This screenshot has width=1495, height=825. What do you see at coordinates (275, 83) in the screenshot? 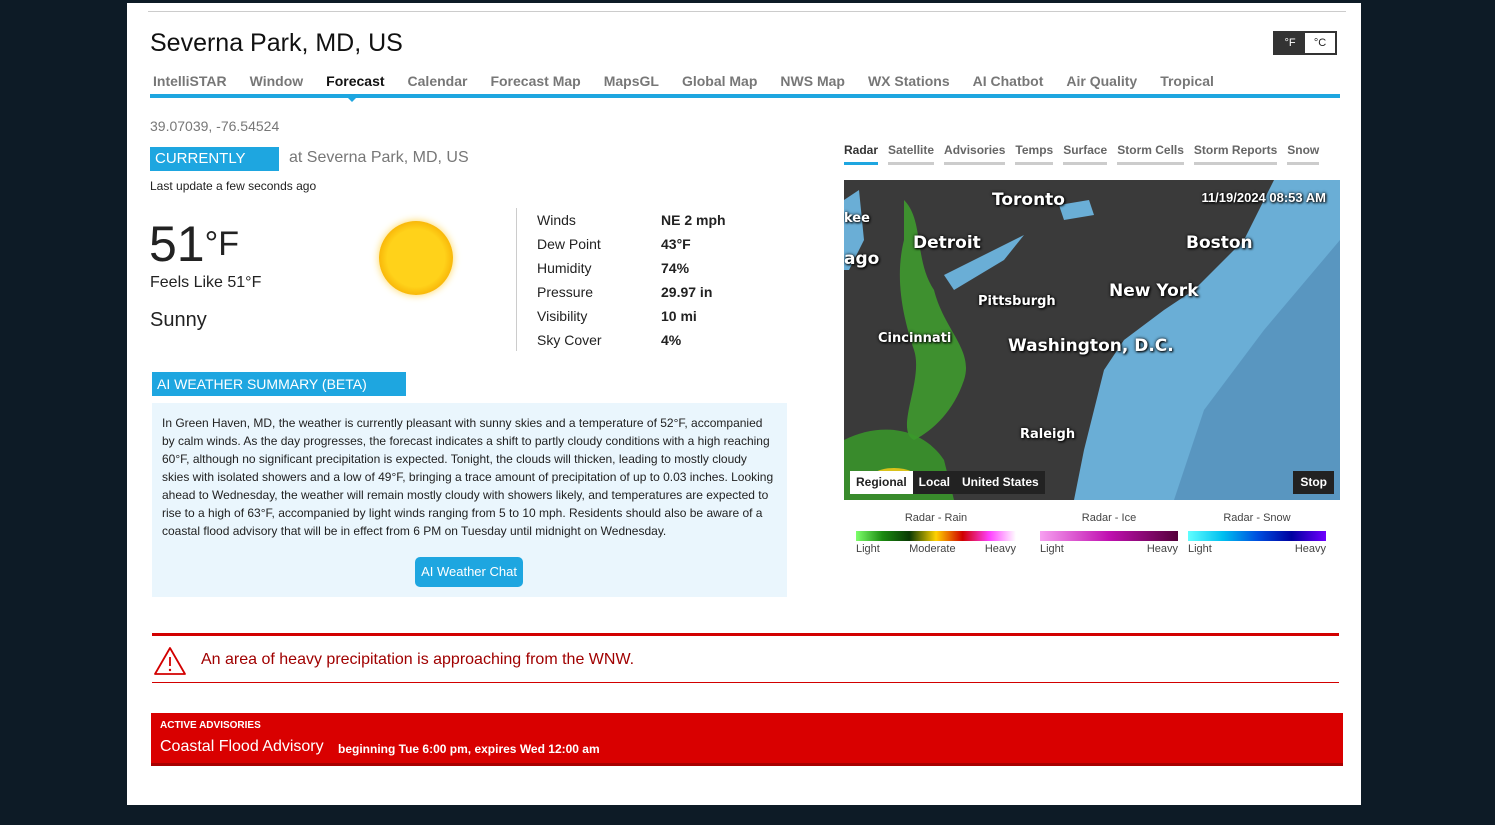
I see `nav-window: Window` at bounding box center [275, 83].